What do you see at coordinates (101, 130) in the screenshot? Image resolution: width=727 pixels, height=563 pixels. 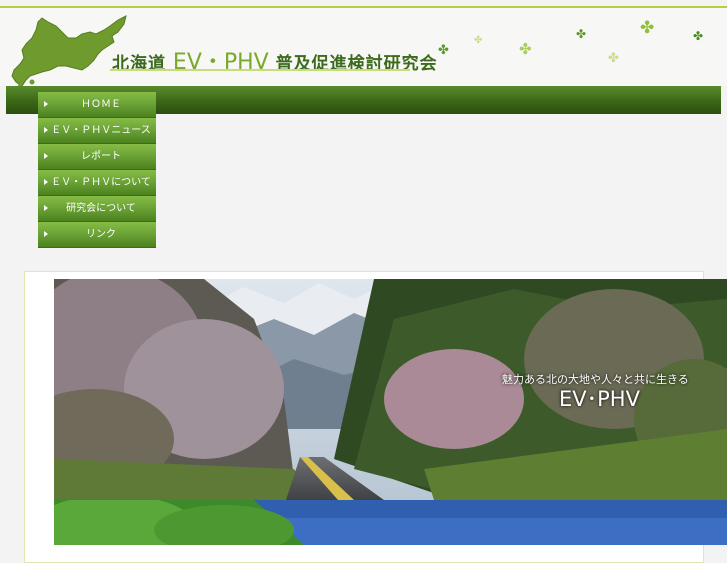 I see `menu-item-label: ＥＶ・ＰＨＶニュース` at bounding box center [101, 130].